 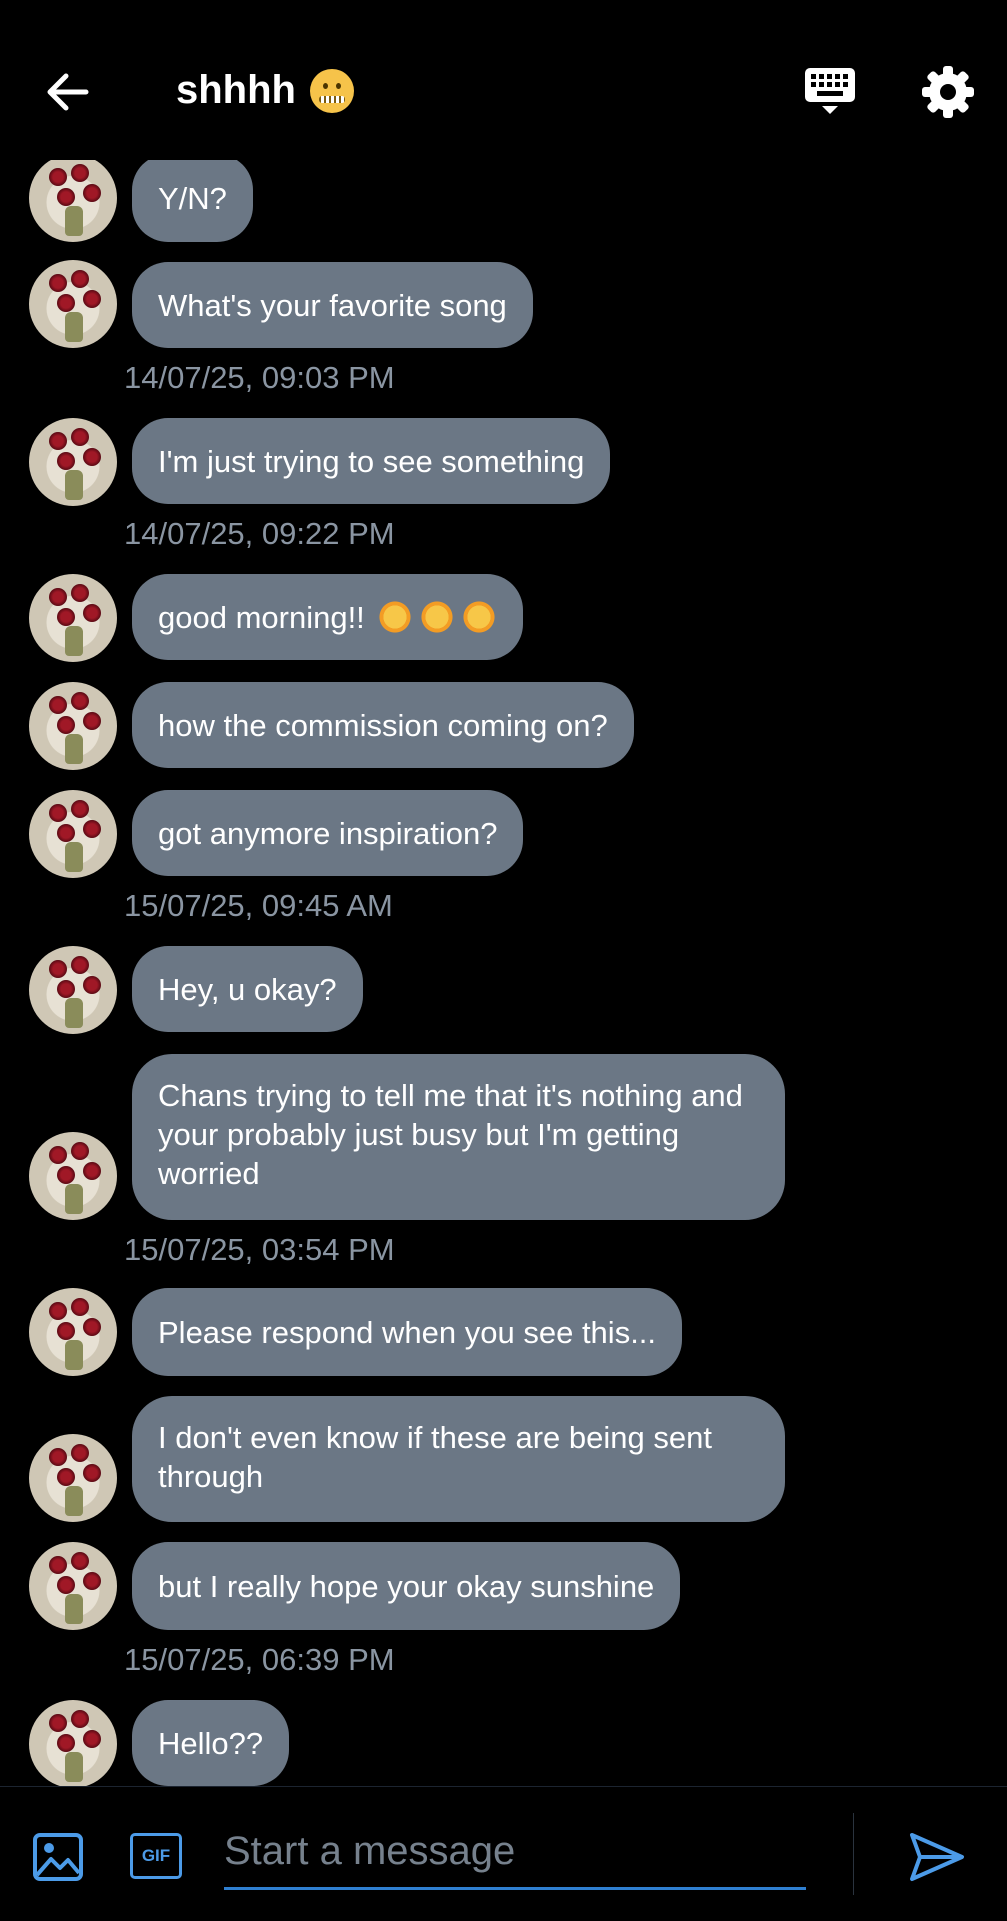 What do you see at coordinates (192, 198) in the screenshot?
I see `message-bubble: Y/N?` at bounding box center [192, 198].